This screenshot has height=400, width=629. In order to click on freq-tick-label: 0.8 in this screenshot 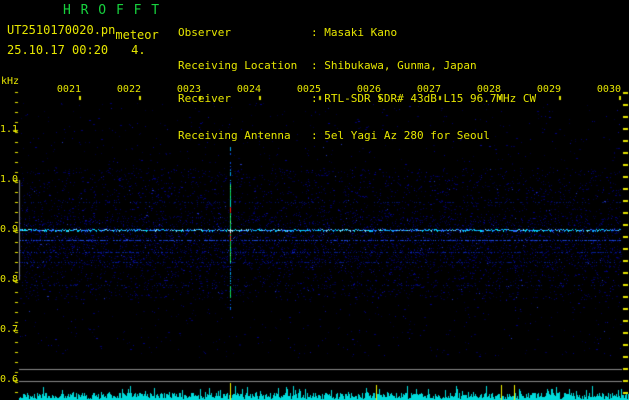, I will do `click(9, 279)`.